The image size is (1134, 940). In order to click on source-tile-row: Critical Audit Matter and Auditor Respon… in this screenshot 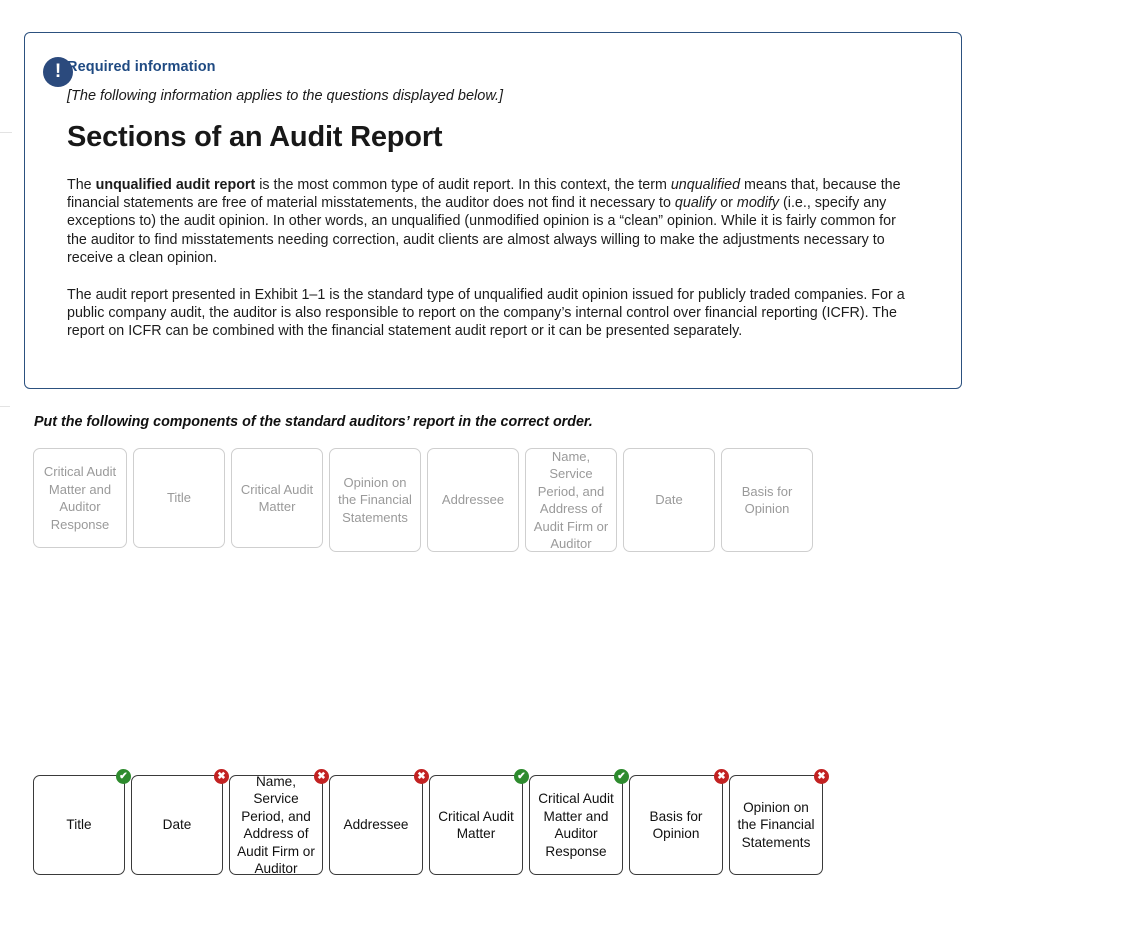, I will do `click(426, 500)`.